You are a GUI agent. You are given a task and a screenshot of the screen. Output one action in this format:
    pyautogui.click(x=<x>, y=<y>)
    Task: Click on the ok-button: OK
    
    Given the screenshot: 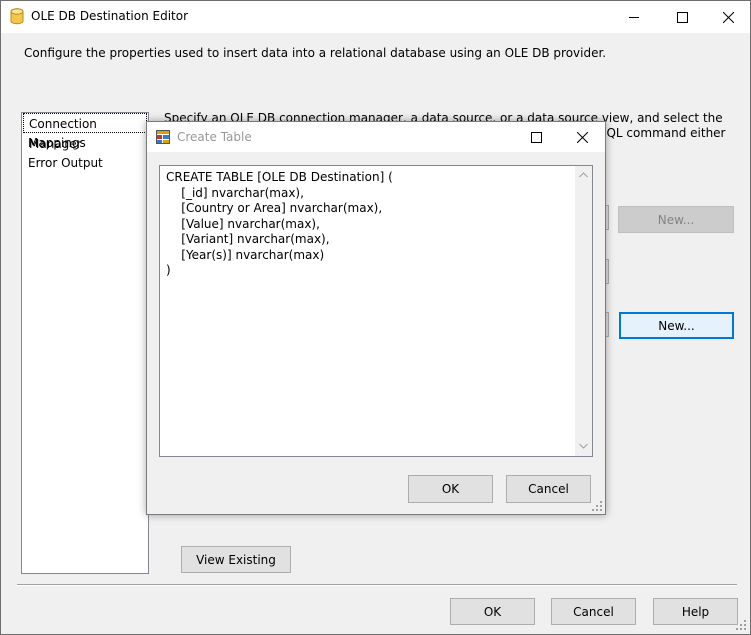 What is the action you would take?
    pyautogui.click(x=492, y=611)
    